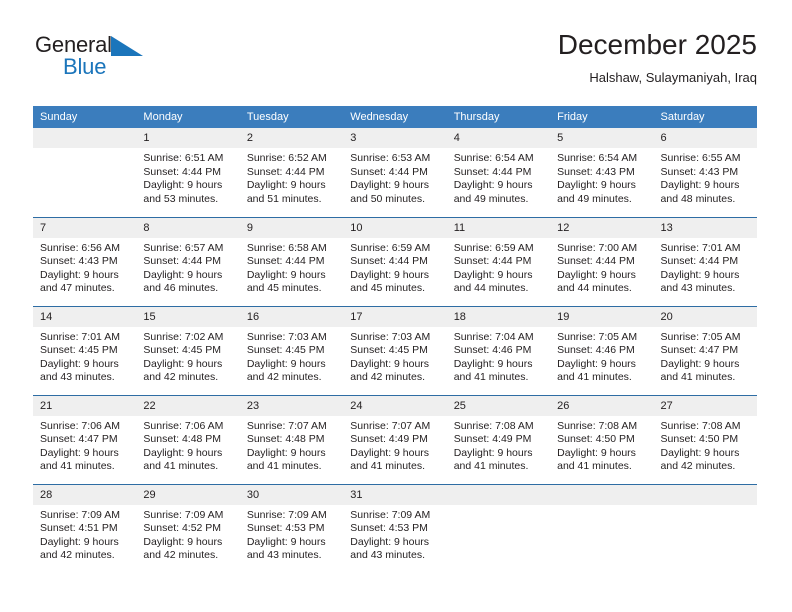 Image resolution: width=792 pixels, height=612 pixels. Describe the element at coordinates (700, 247) in the screenshot. I see `sunrise-text: Sunrise: 7:01 AM` at that location.